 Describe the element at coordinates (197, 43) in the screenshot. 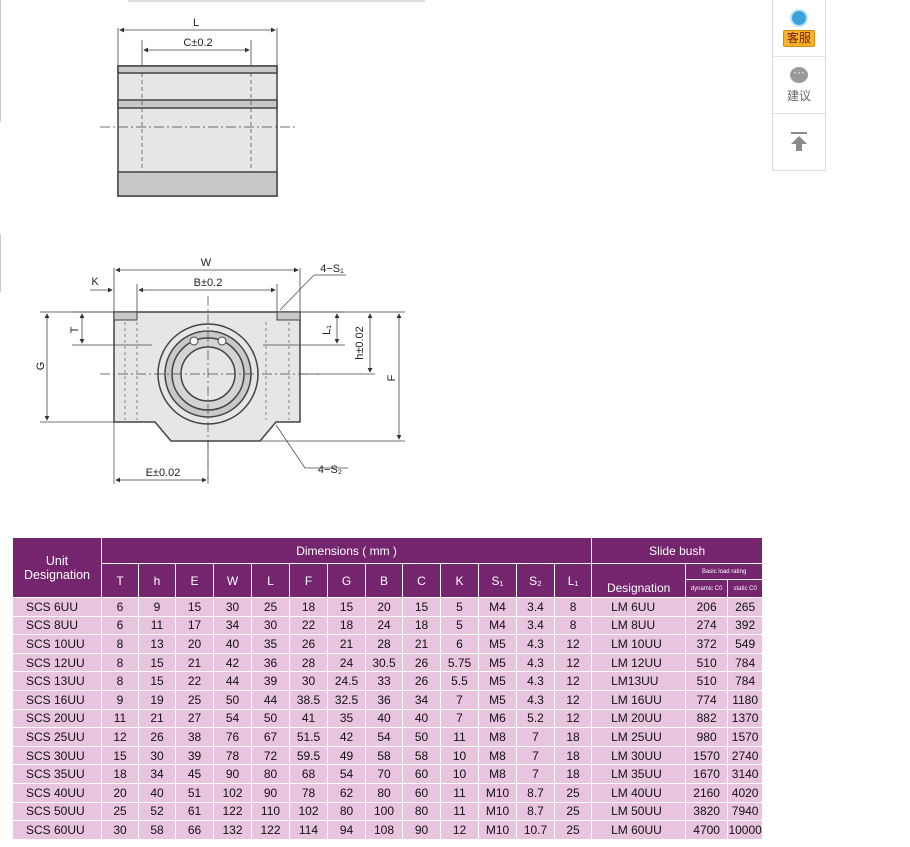

I see `dim-label-C: C±0.2` at that location.